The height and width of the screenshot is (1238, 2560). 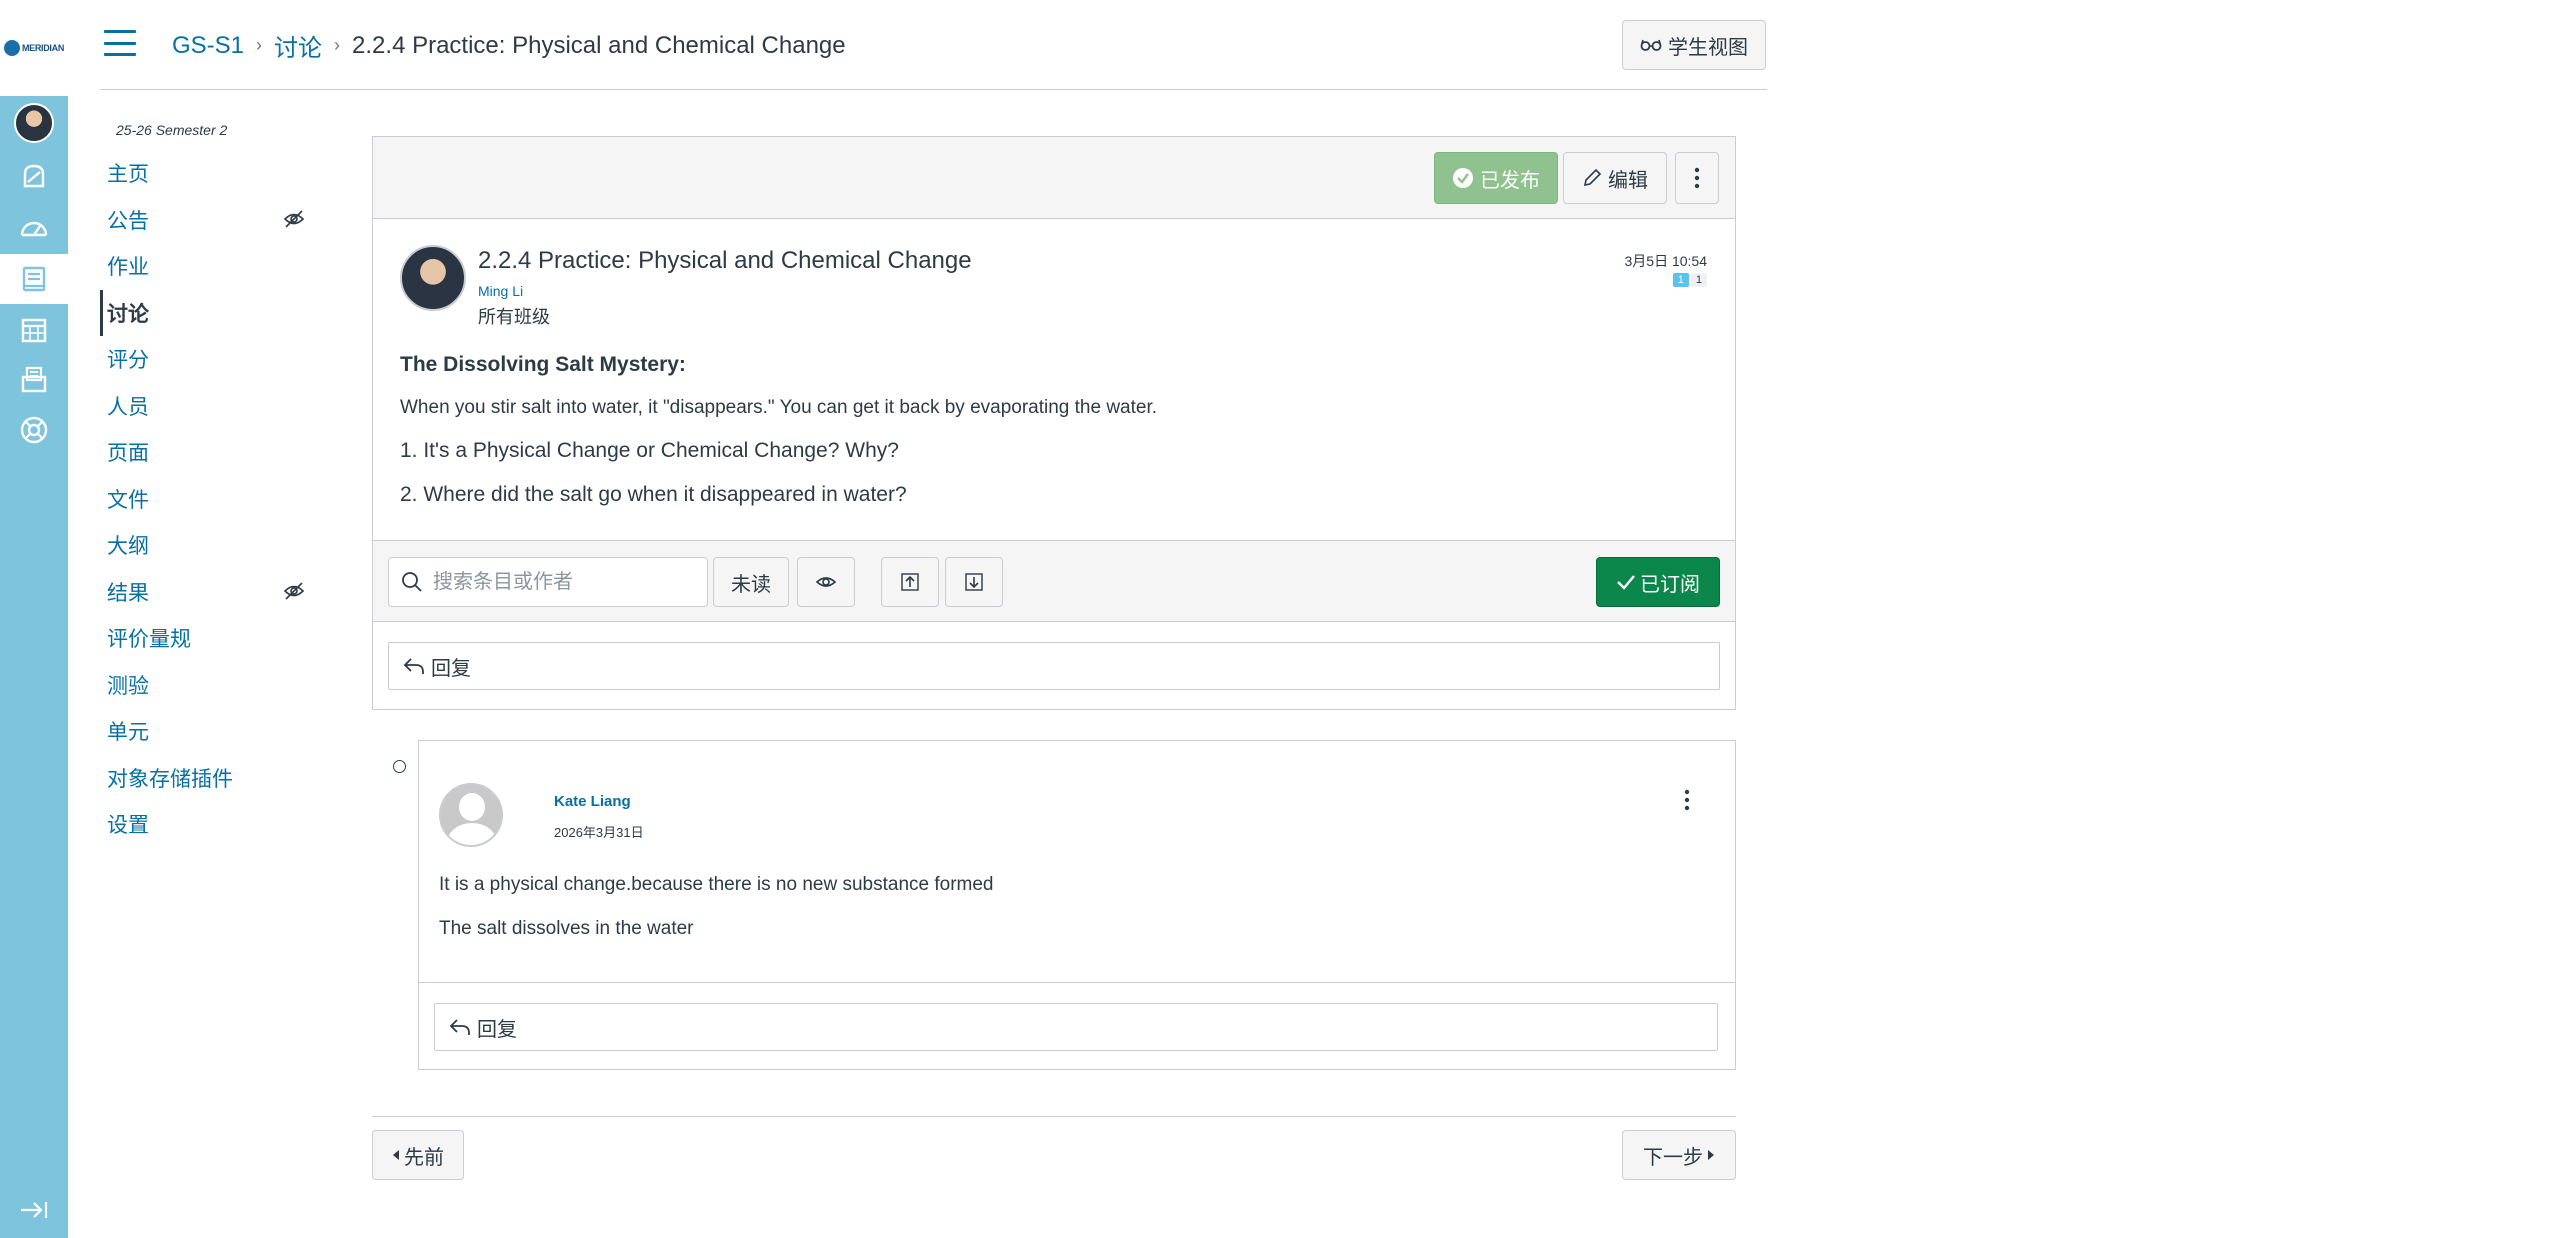 I want to click on course-menu-toggle, so click(x=120, y=43).